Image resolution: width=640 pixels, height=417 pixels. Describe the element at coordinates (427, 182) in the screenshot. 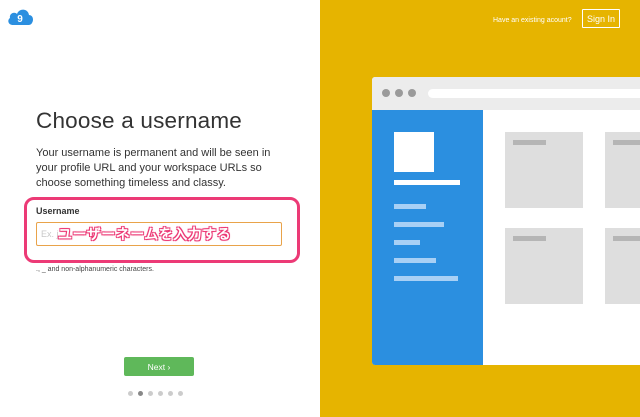

I see `name-line-illustration` at that location.